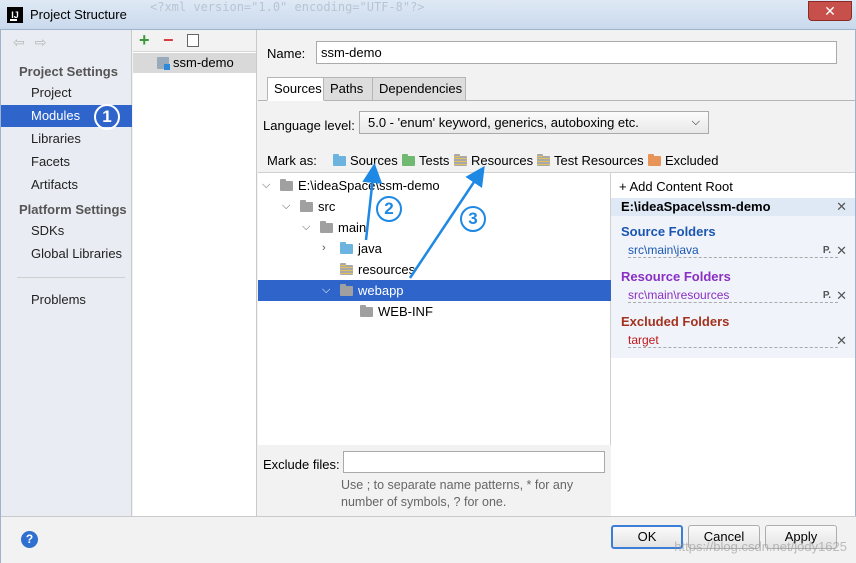 This screenshot has width=856, height=563. What do you see at coordinates (71, 277) in the screenshot?
I see `sidebar-divider` at bounding box center [71, 277].